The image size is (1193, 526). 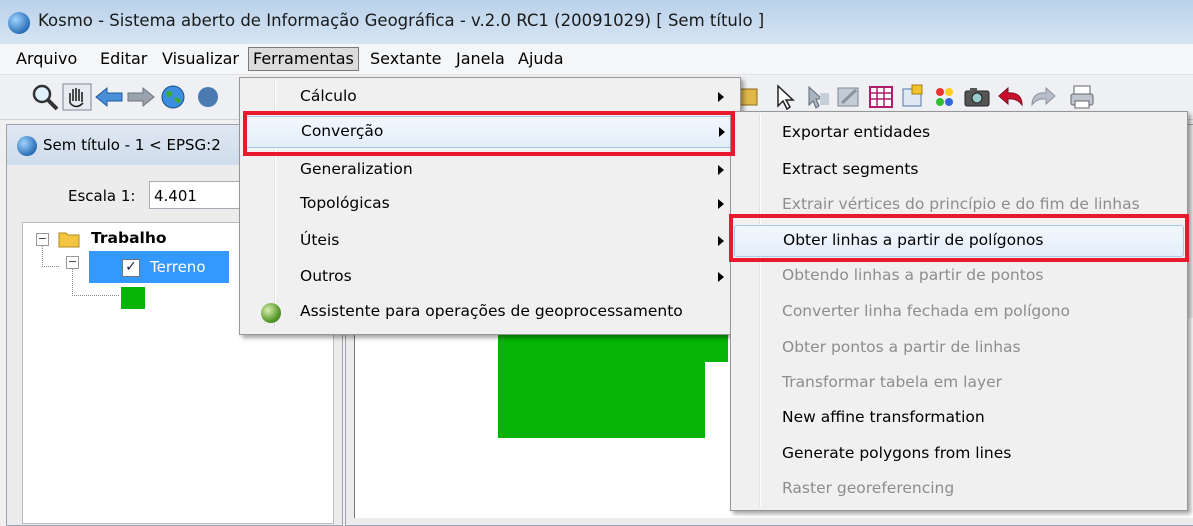 I want to click on submenu-item-converter-linha-fechada: Converter linha fechada em polígono, so click(x=958, y=312).